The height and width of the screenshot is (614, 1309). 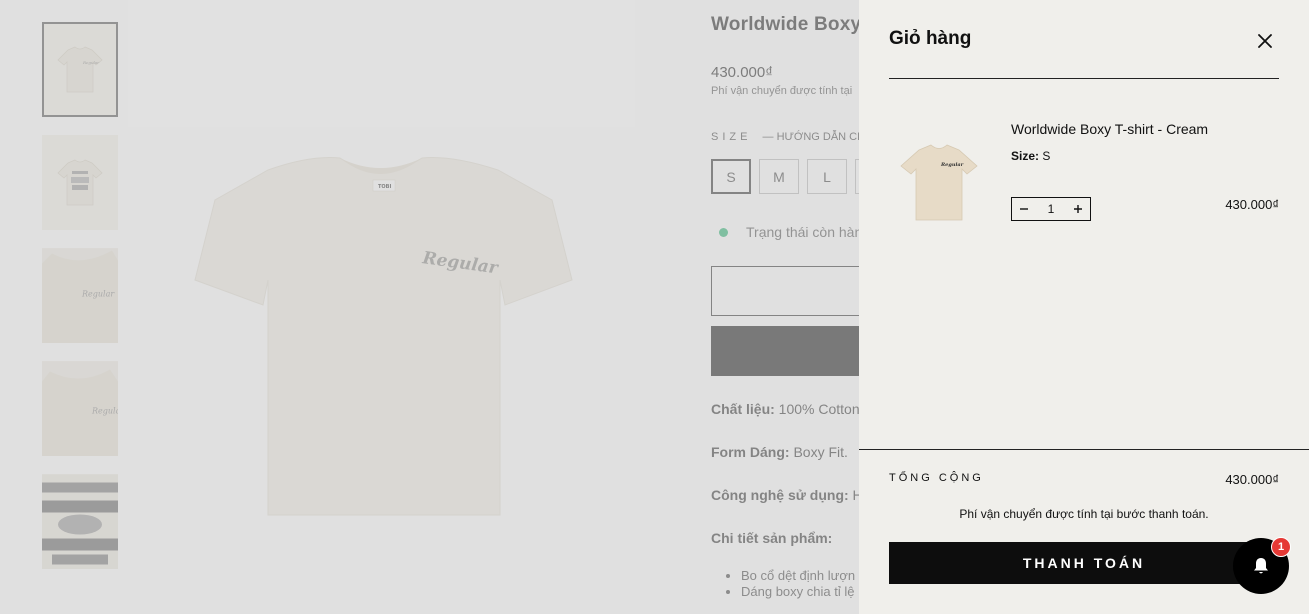 What do you see at coordinates (1084, 78) in the screenshot?
I see `cart-header-divider` at bounding box center [1084, 78].